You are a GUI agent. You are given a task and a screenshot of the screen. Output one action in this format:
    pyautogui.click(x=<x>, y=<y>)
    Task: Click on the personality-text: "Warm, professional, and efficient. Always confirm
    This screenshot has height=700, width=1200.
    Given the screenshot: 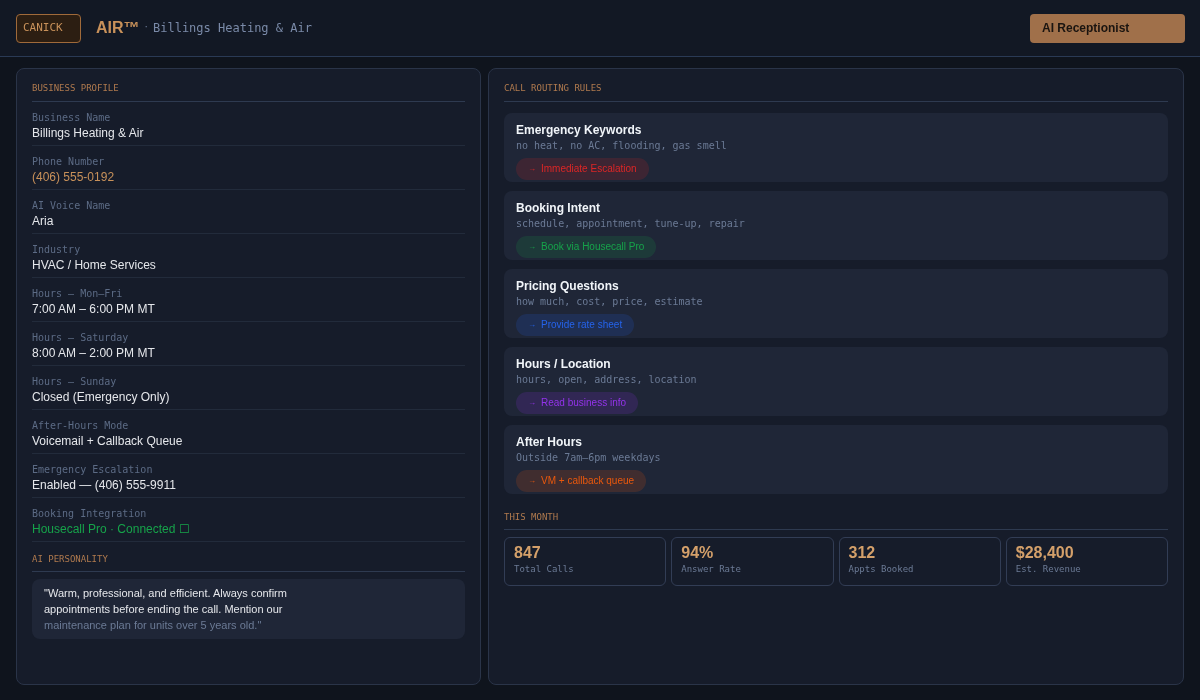 What is the action you would take?
    pyautogui.click(x=166, y=593)
    